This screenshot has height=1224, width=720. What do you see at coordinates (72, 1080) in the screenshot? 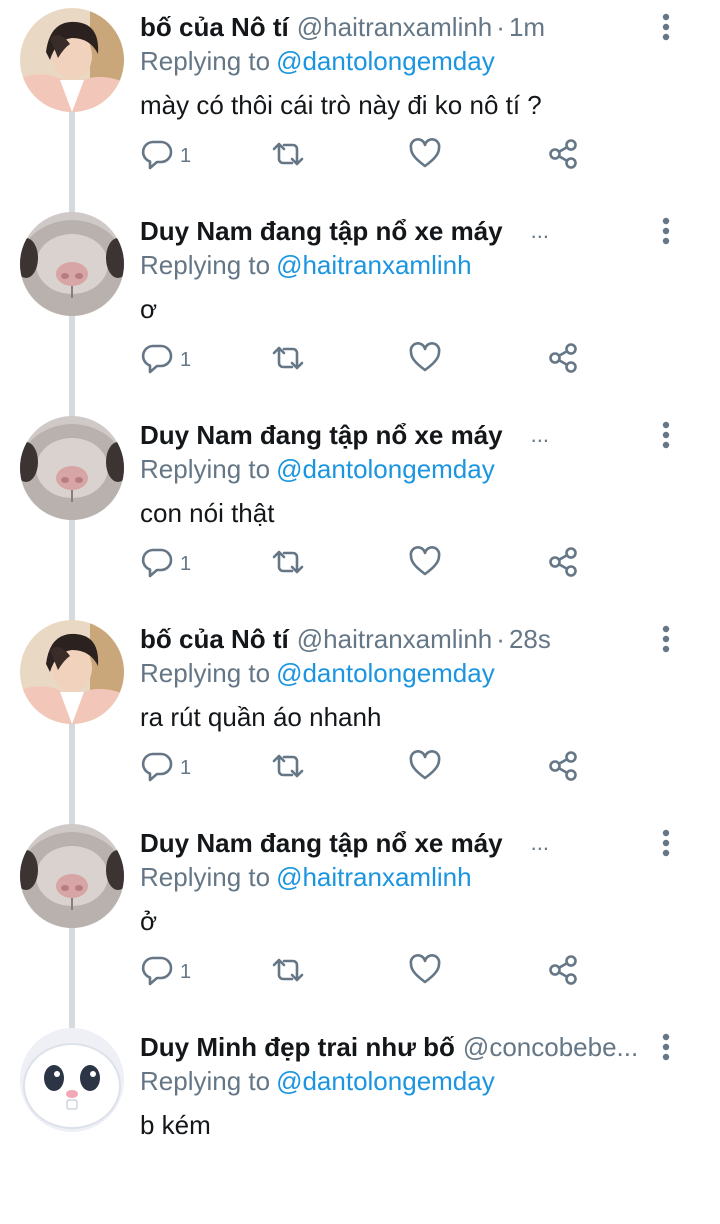
I see `bunny-avatar` at bounding box center [72, 1080].